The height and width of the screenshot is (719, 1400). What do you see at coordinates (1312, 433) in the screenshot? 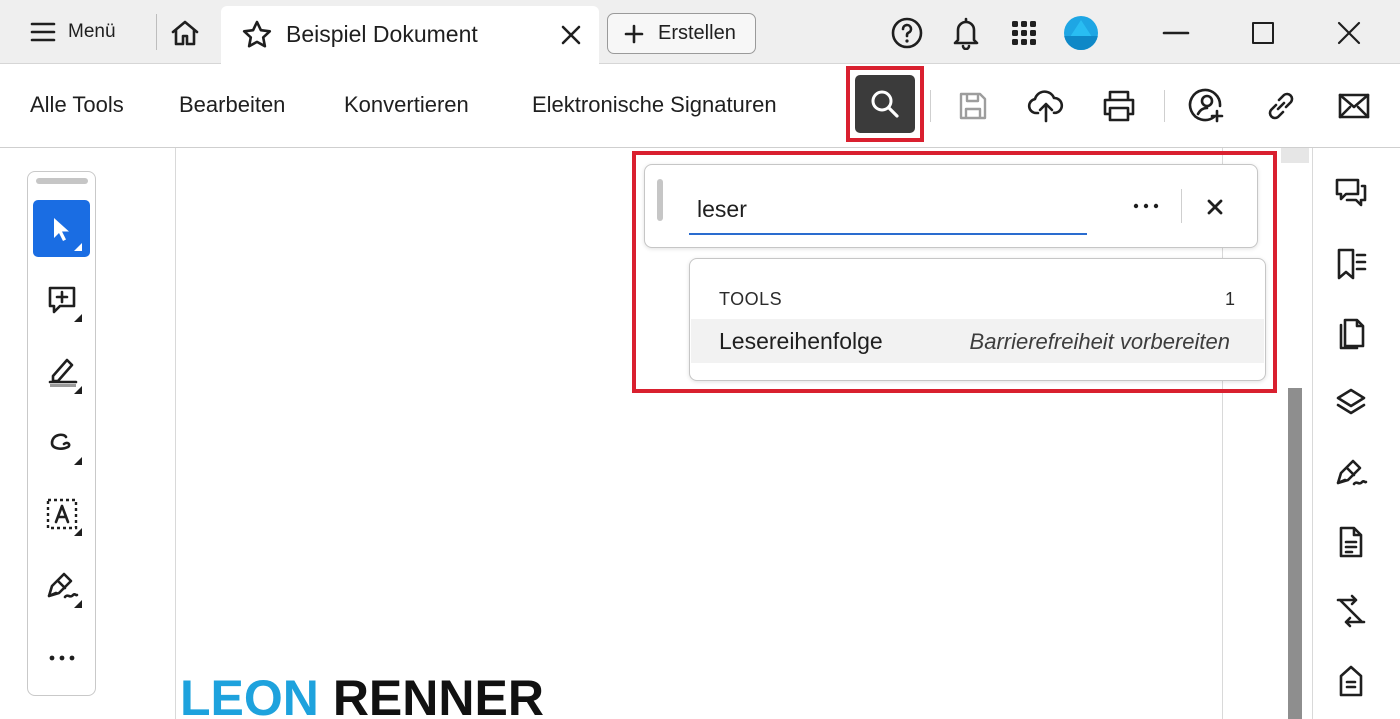
I see `right-panel-divider` at bounding box center [1312, 433].